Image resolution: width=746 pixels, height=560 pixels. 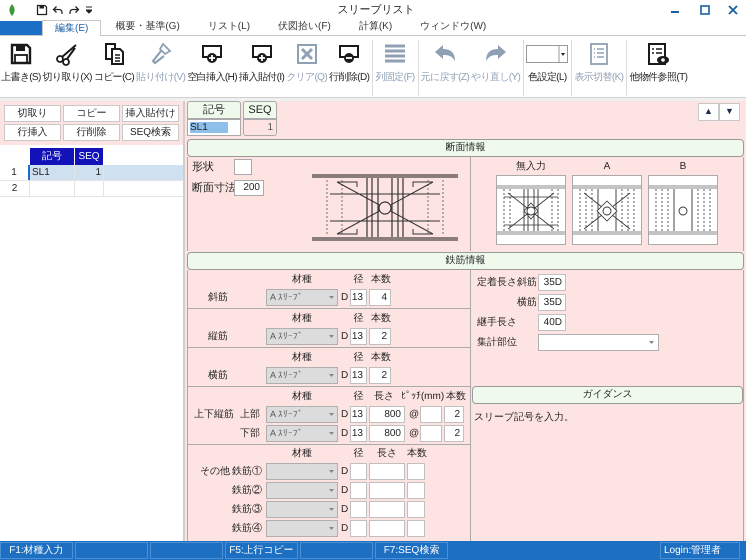 I want to click on option-label: B, so click(x=683, y=167).